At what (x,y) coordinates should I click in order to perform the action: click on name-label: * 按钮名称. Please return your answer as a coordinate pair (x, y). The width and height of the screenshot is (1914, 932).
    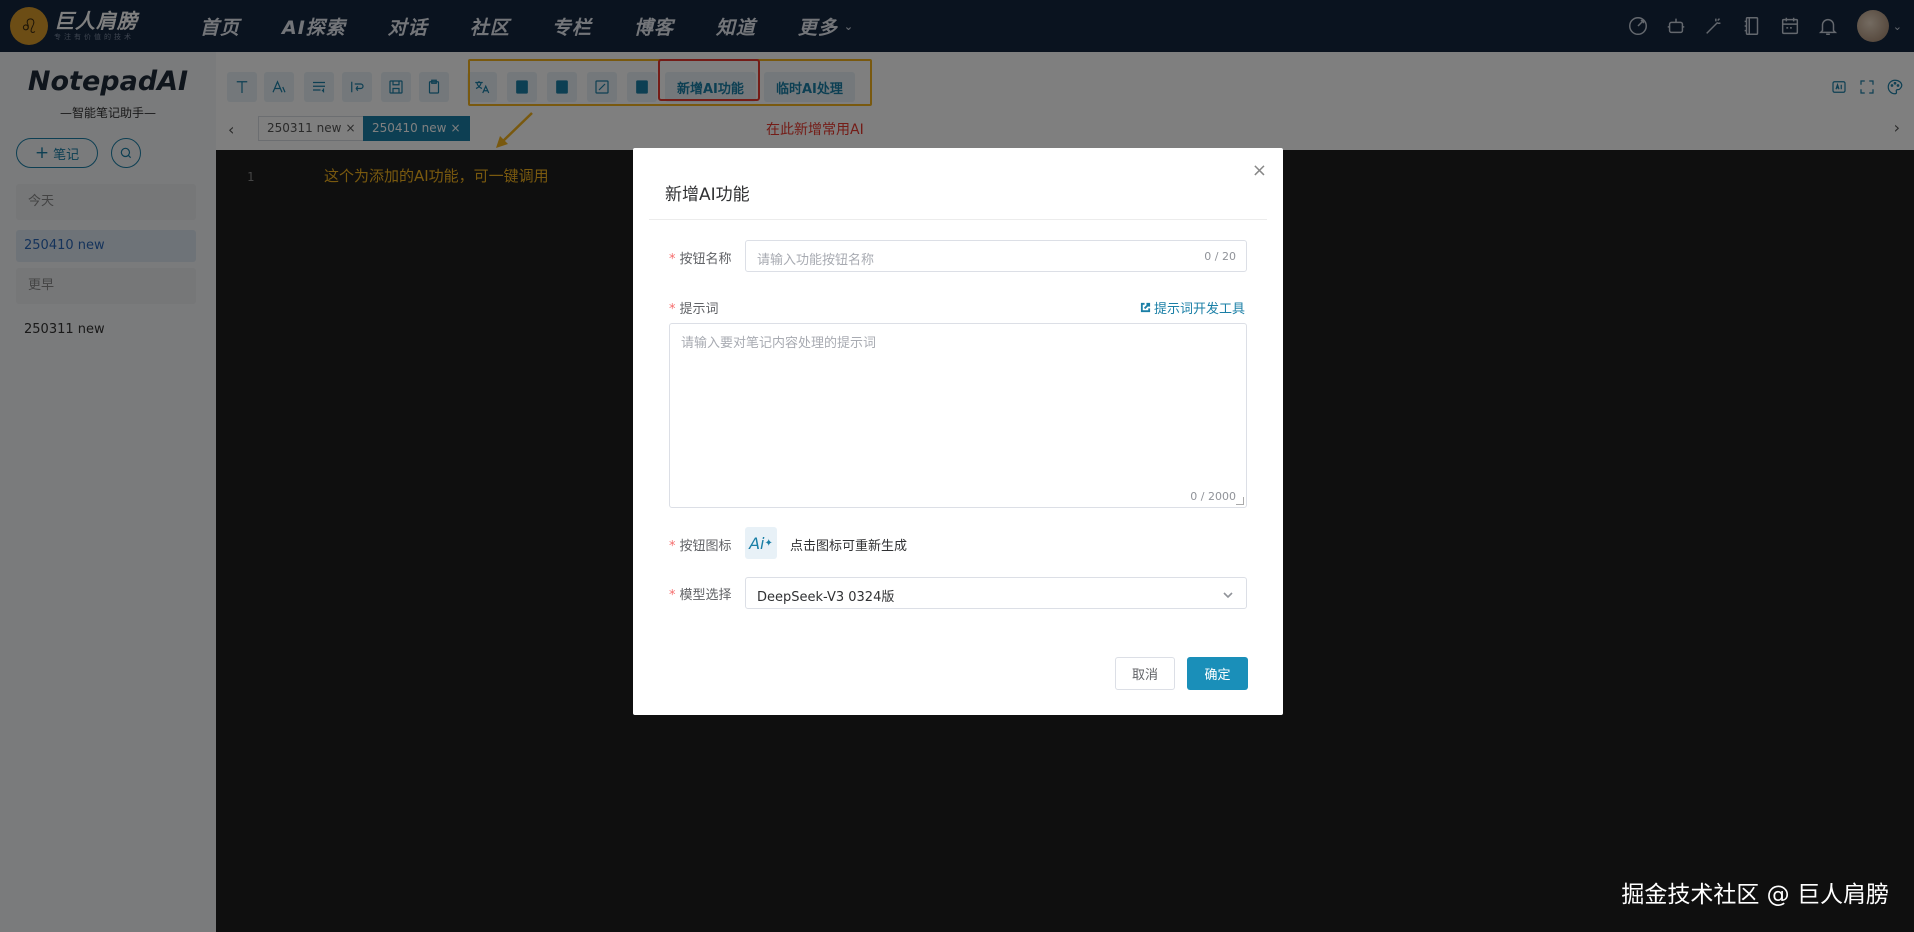
    Looking at the image, I should click on (700, 259).